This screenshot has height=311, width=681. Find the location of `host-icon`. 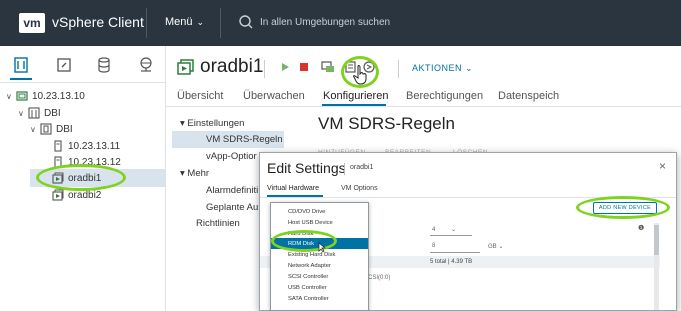

host-icon is located at coordinates (58, 146).